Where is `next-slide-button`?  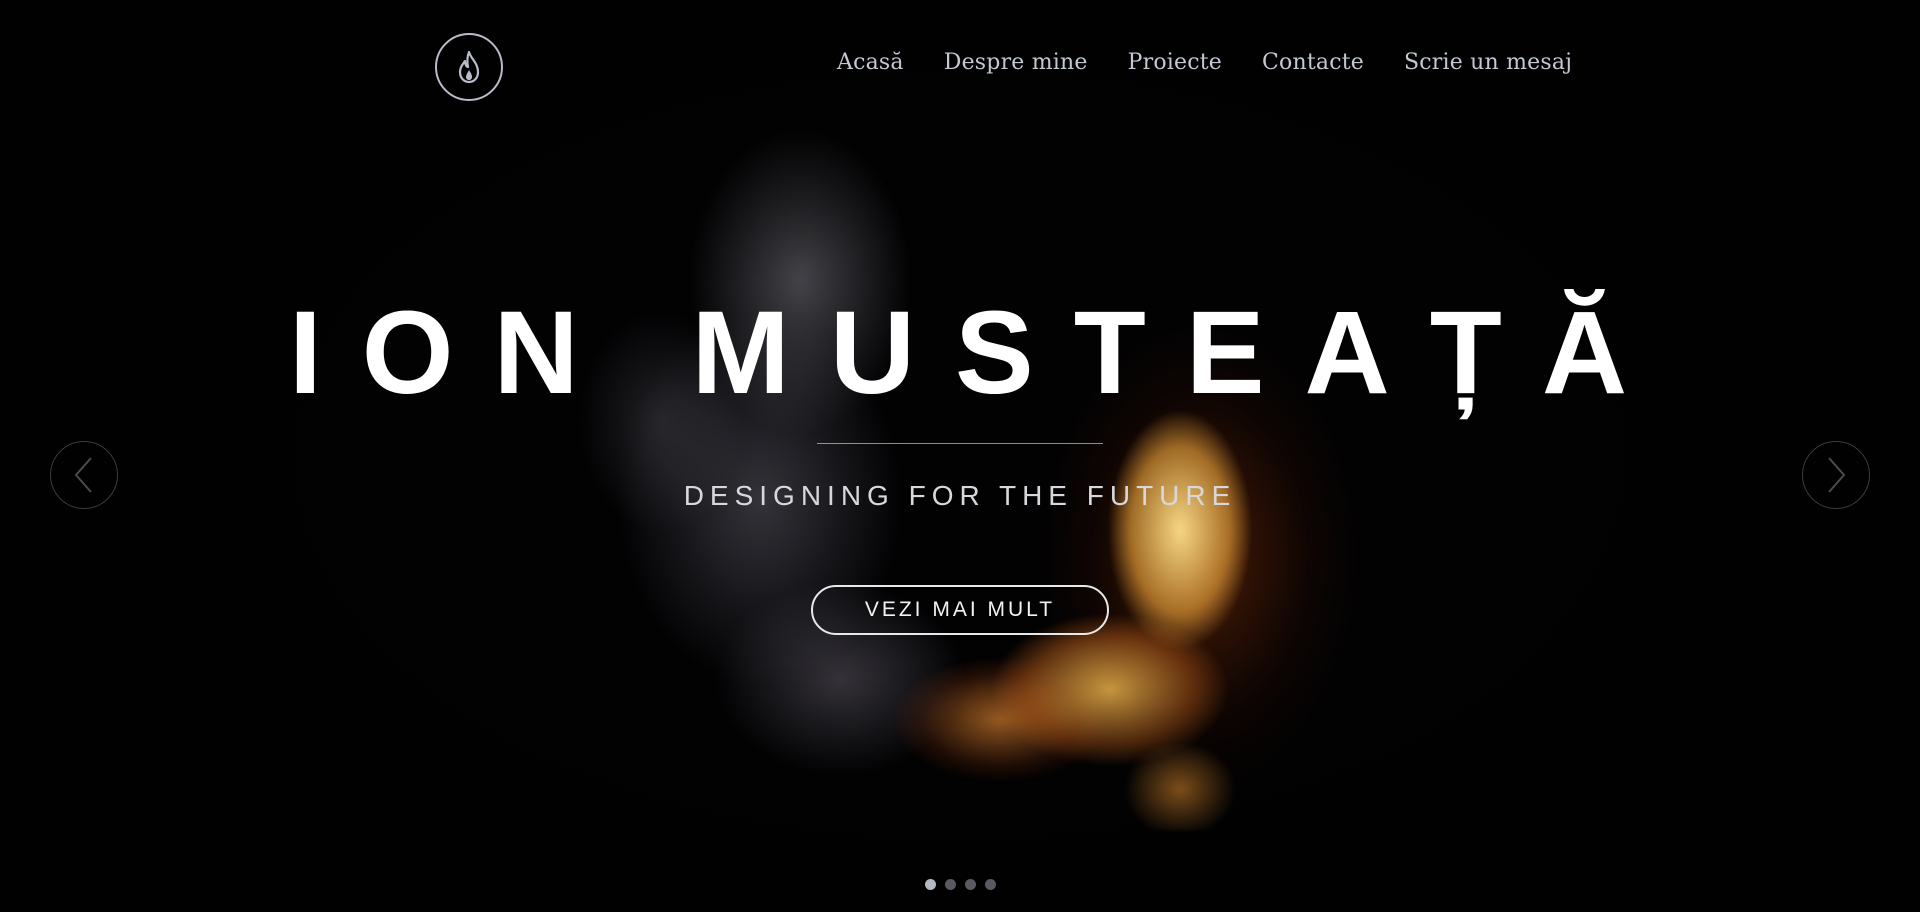 next-slide-button is located at coordinates (1836, 475).